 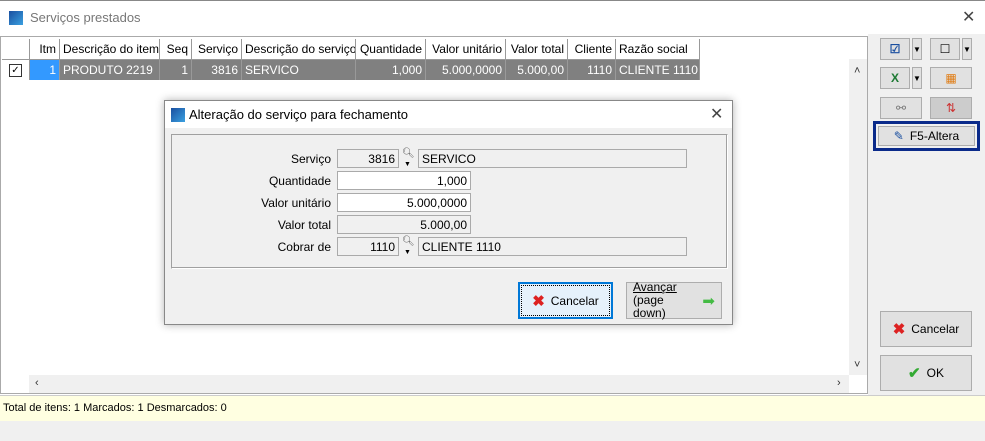 I want to click on header-check, so click(x=16, y=49).